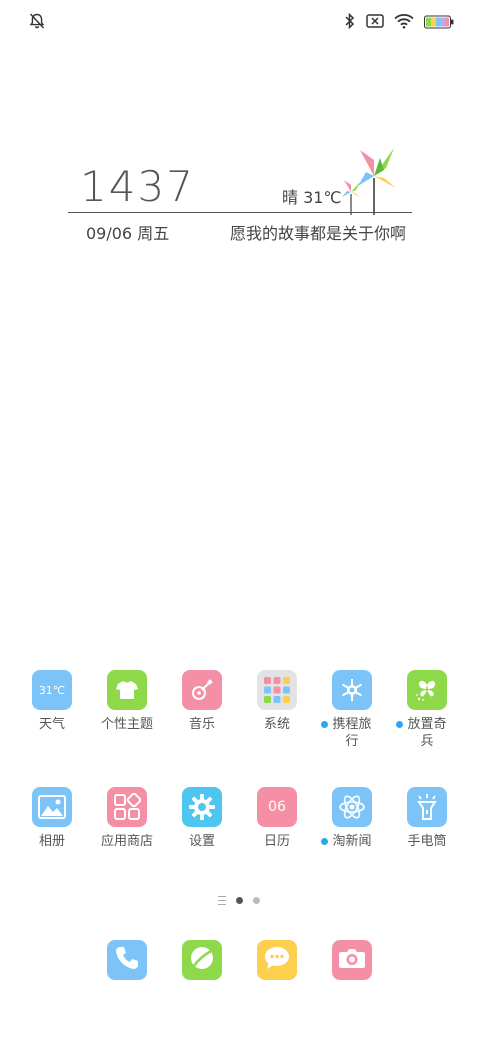 The image size is (480, 1040). I want to click on camera-icon, so click(352, 960).